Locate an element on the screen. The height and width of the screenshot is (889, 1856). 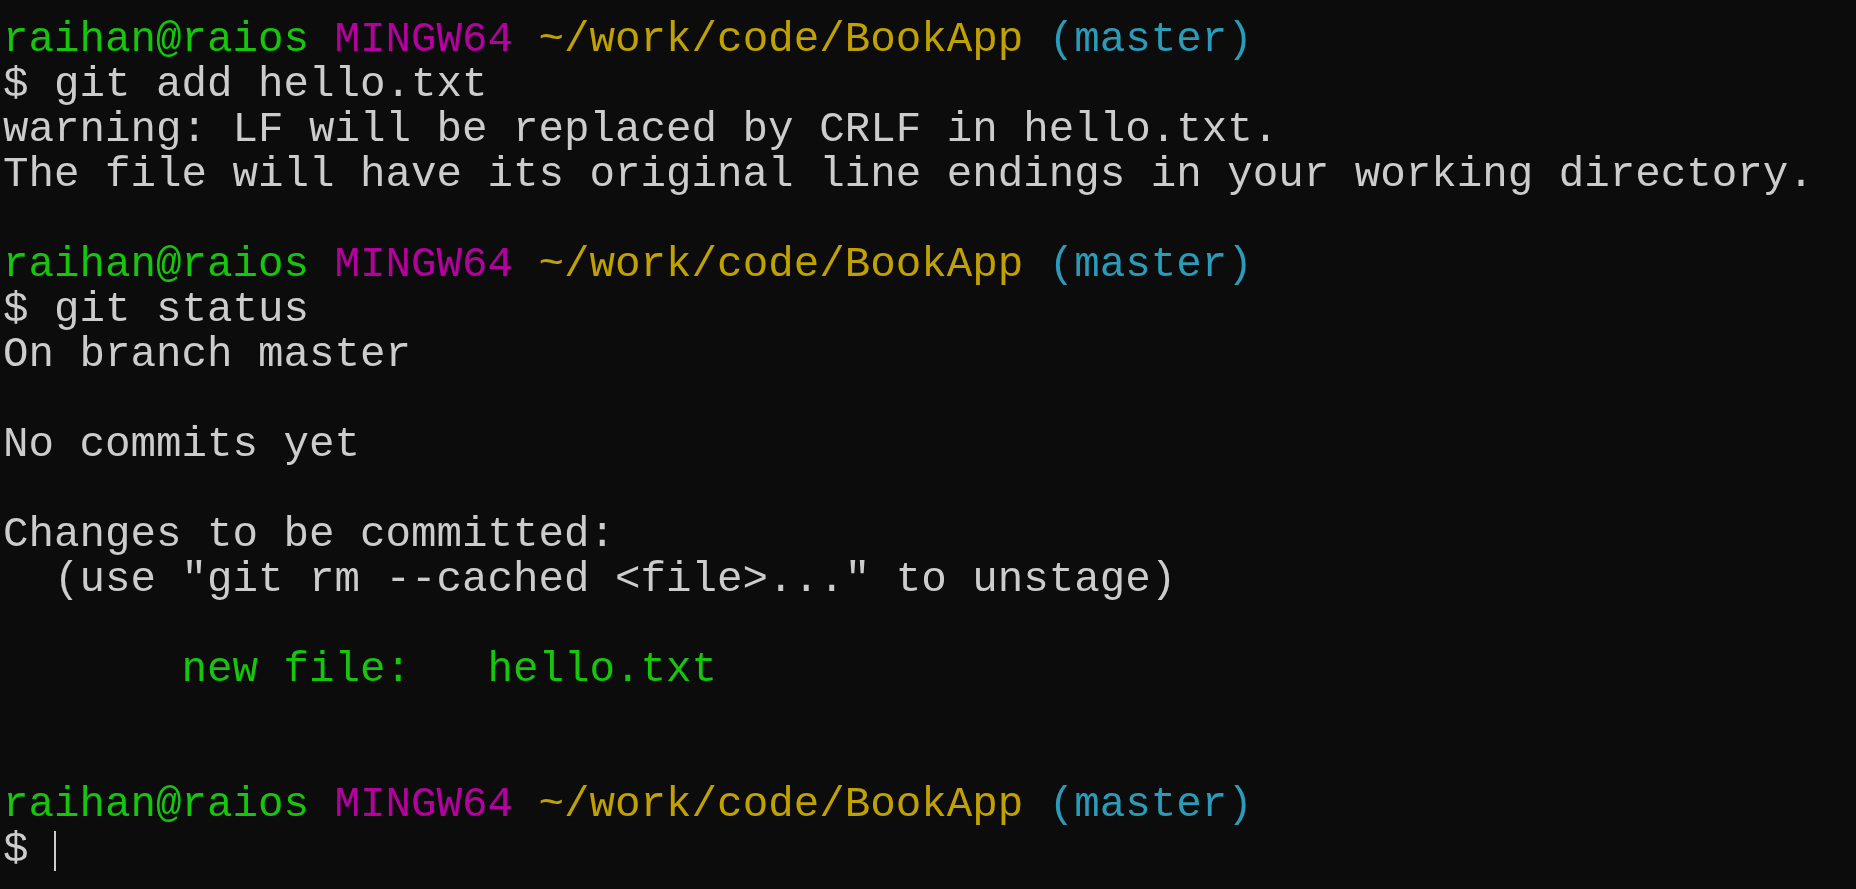
file-status-label: new file: is located at coordinates (296, 670).